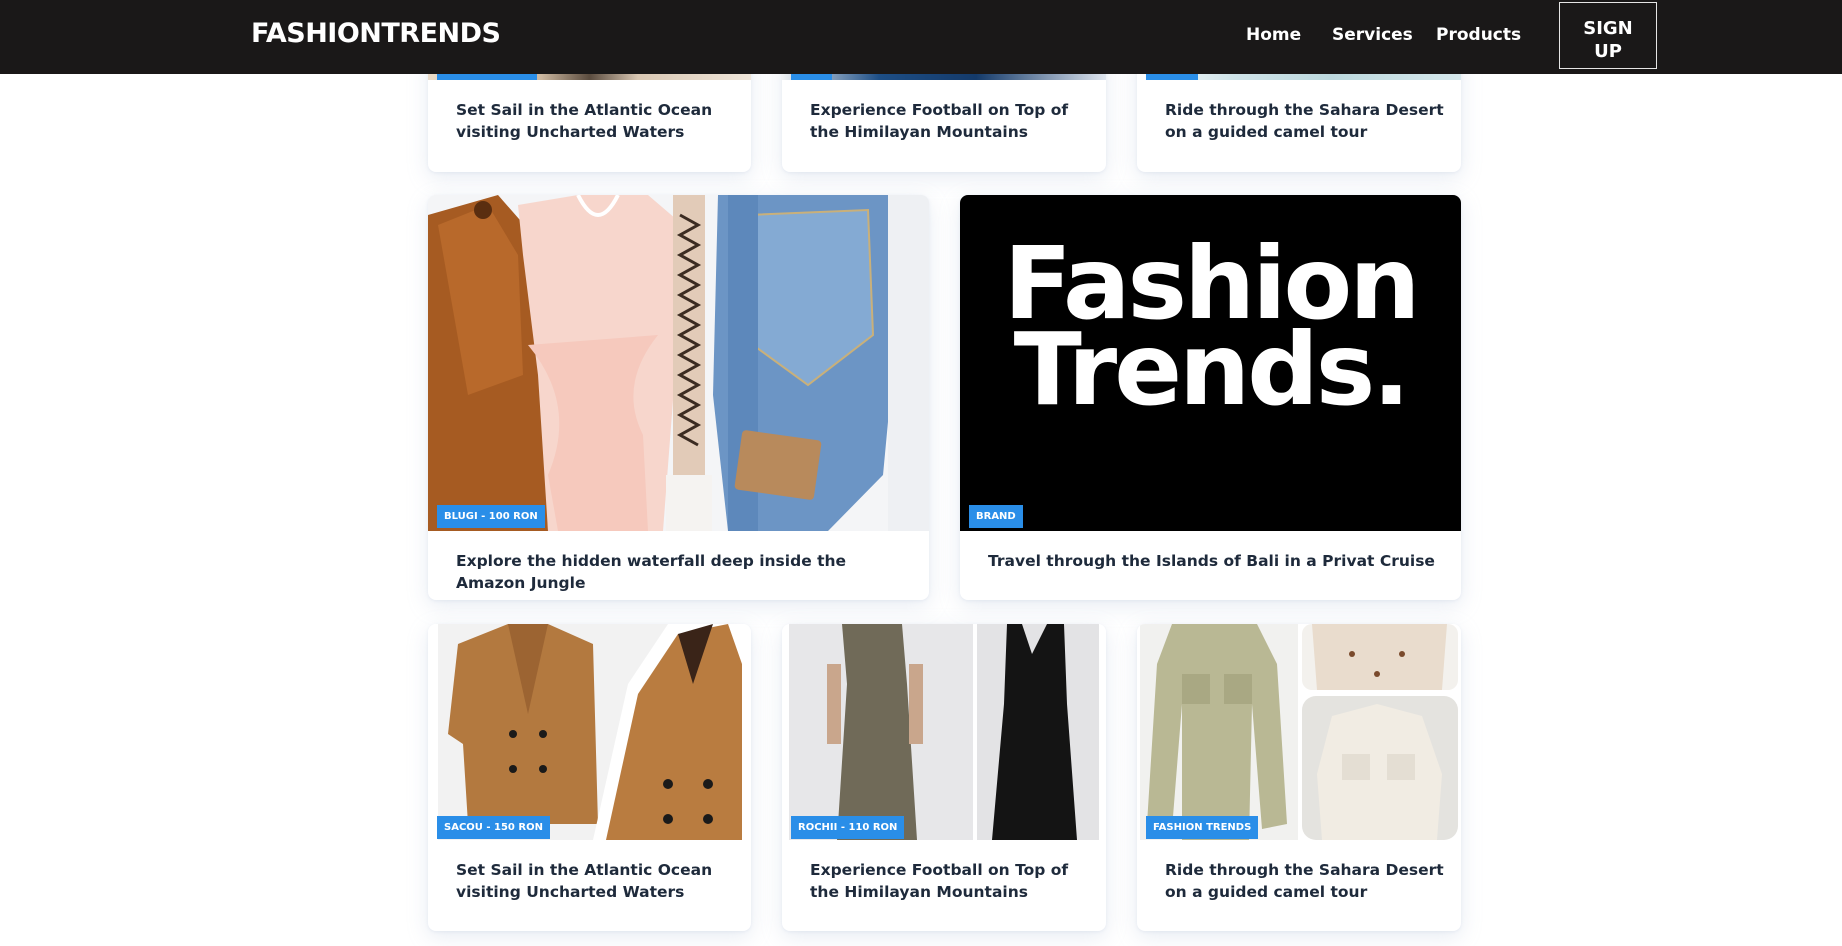 The height and width of the screenshot is (946, 1842). What do you see at coordinates (944, 732) in the screenshot?
I see `dress-image` at bounding box center [944, 732].